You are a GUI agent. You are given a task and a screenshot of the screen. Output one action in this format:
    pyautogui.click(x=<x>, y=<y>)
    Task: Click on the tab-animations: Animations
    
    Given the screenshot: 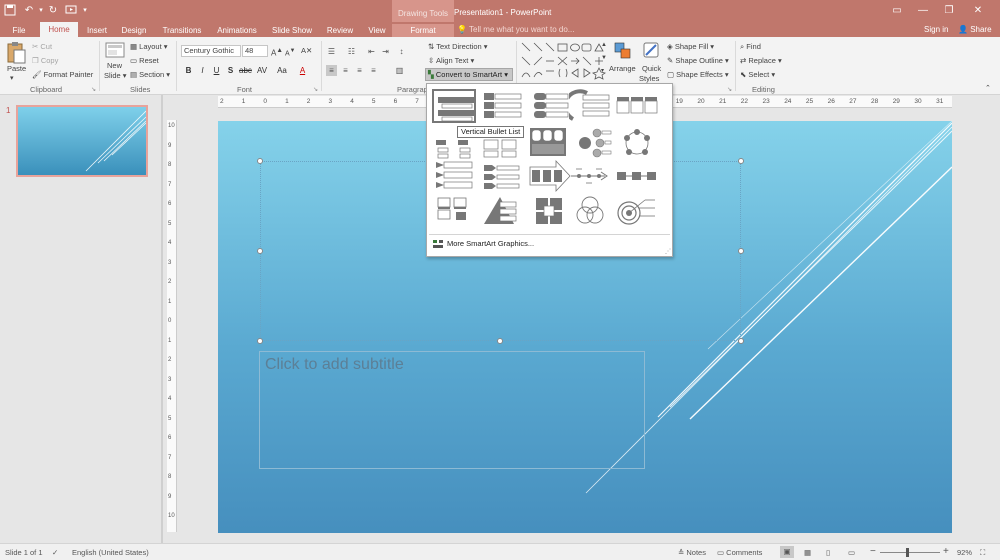 What is the action you would take?
    pyautogui.click(x=237, y=30)
    